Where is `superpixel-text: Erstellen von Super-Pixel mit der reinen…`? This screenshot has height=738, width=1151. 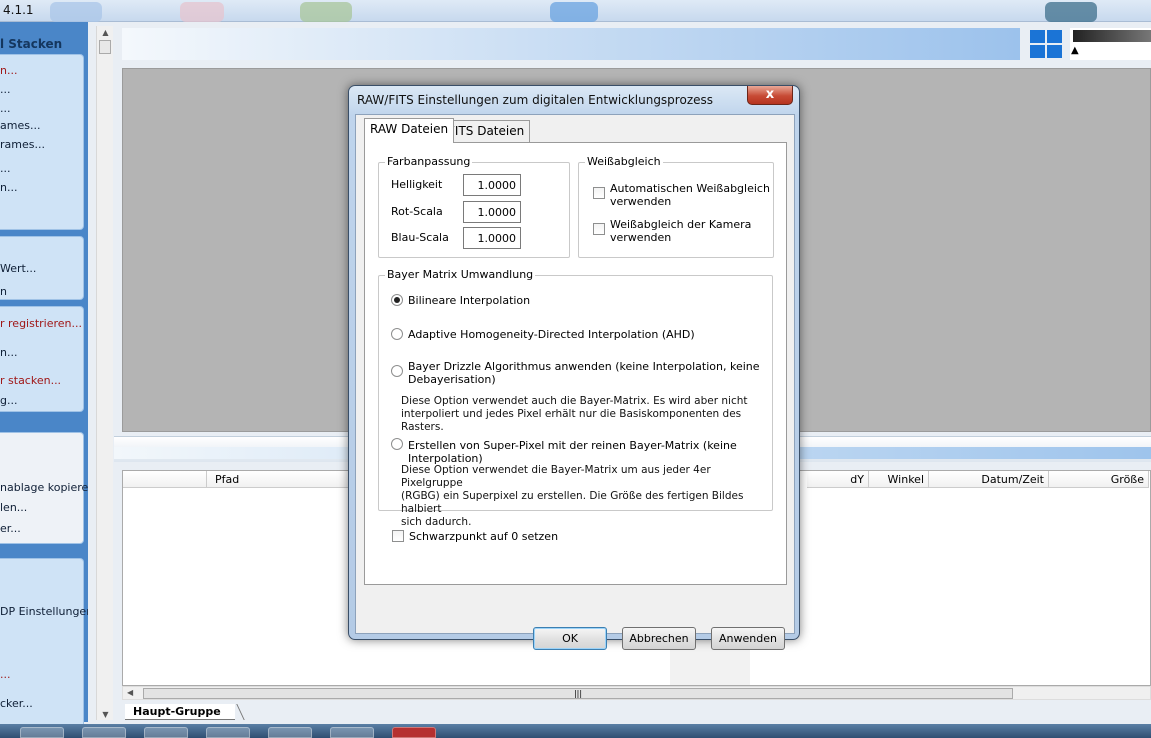 superpixel-text: Erstellen von Super-Pixel mit der reinen… is located at coordinates (572, 452).